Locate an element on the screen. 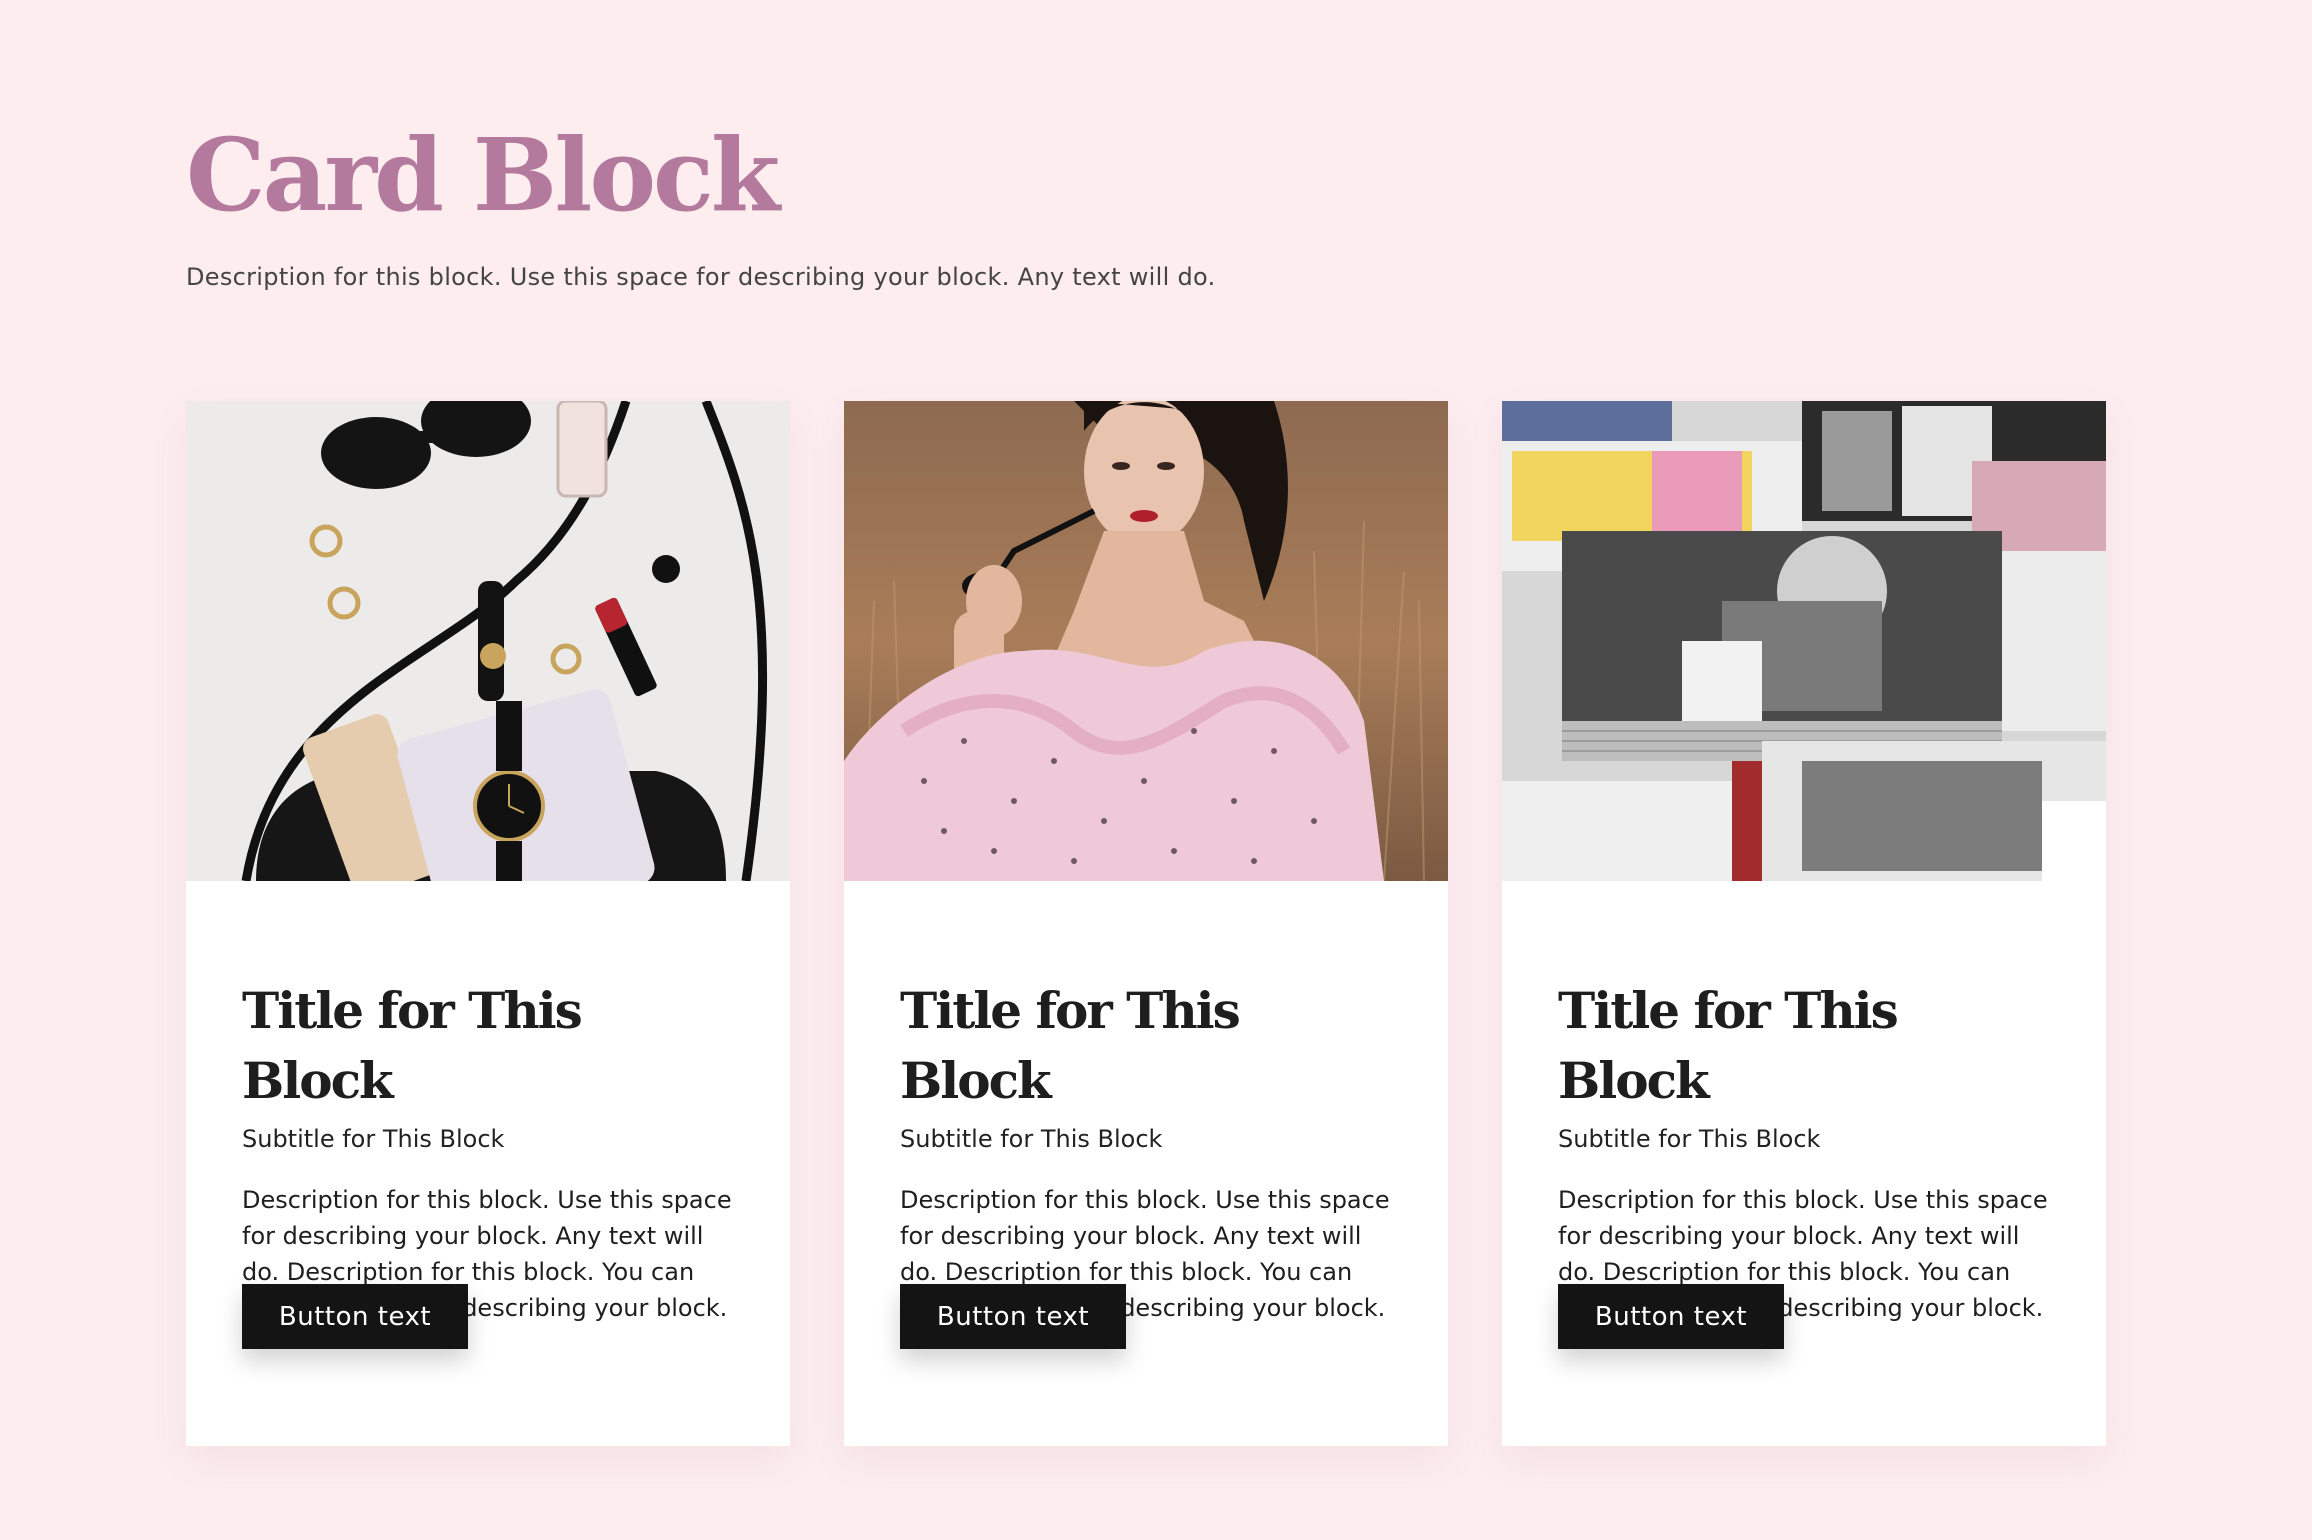  card-2-image is located at coordinates (1146, 641).